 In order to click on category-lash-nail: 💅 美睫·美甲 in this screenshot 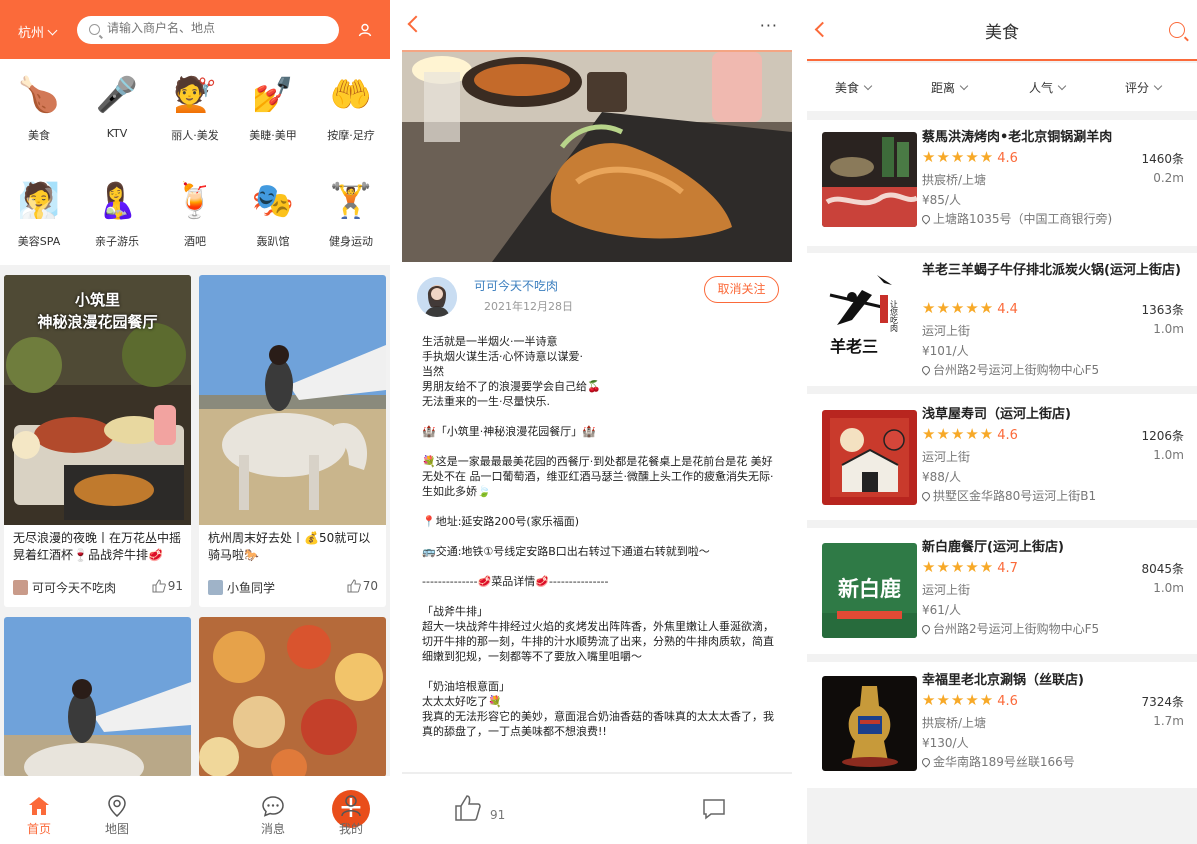, I will do `click(273, 106)`.